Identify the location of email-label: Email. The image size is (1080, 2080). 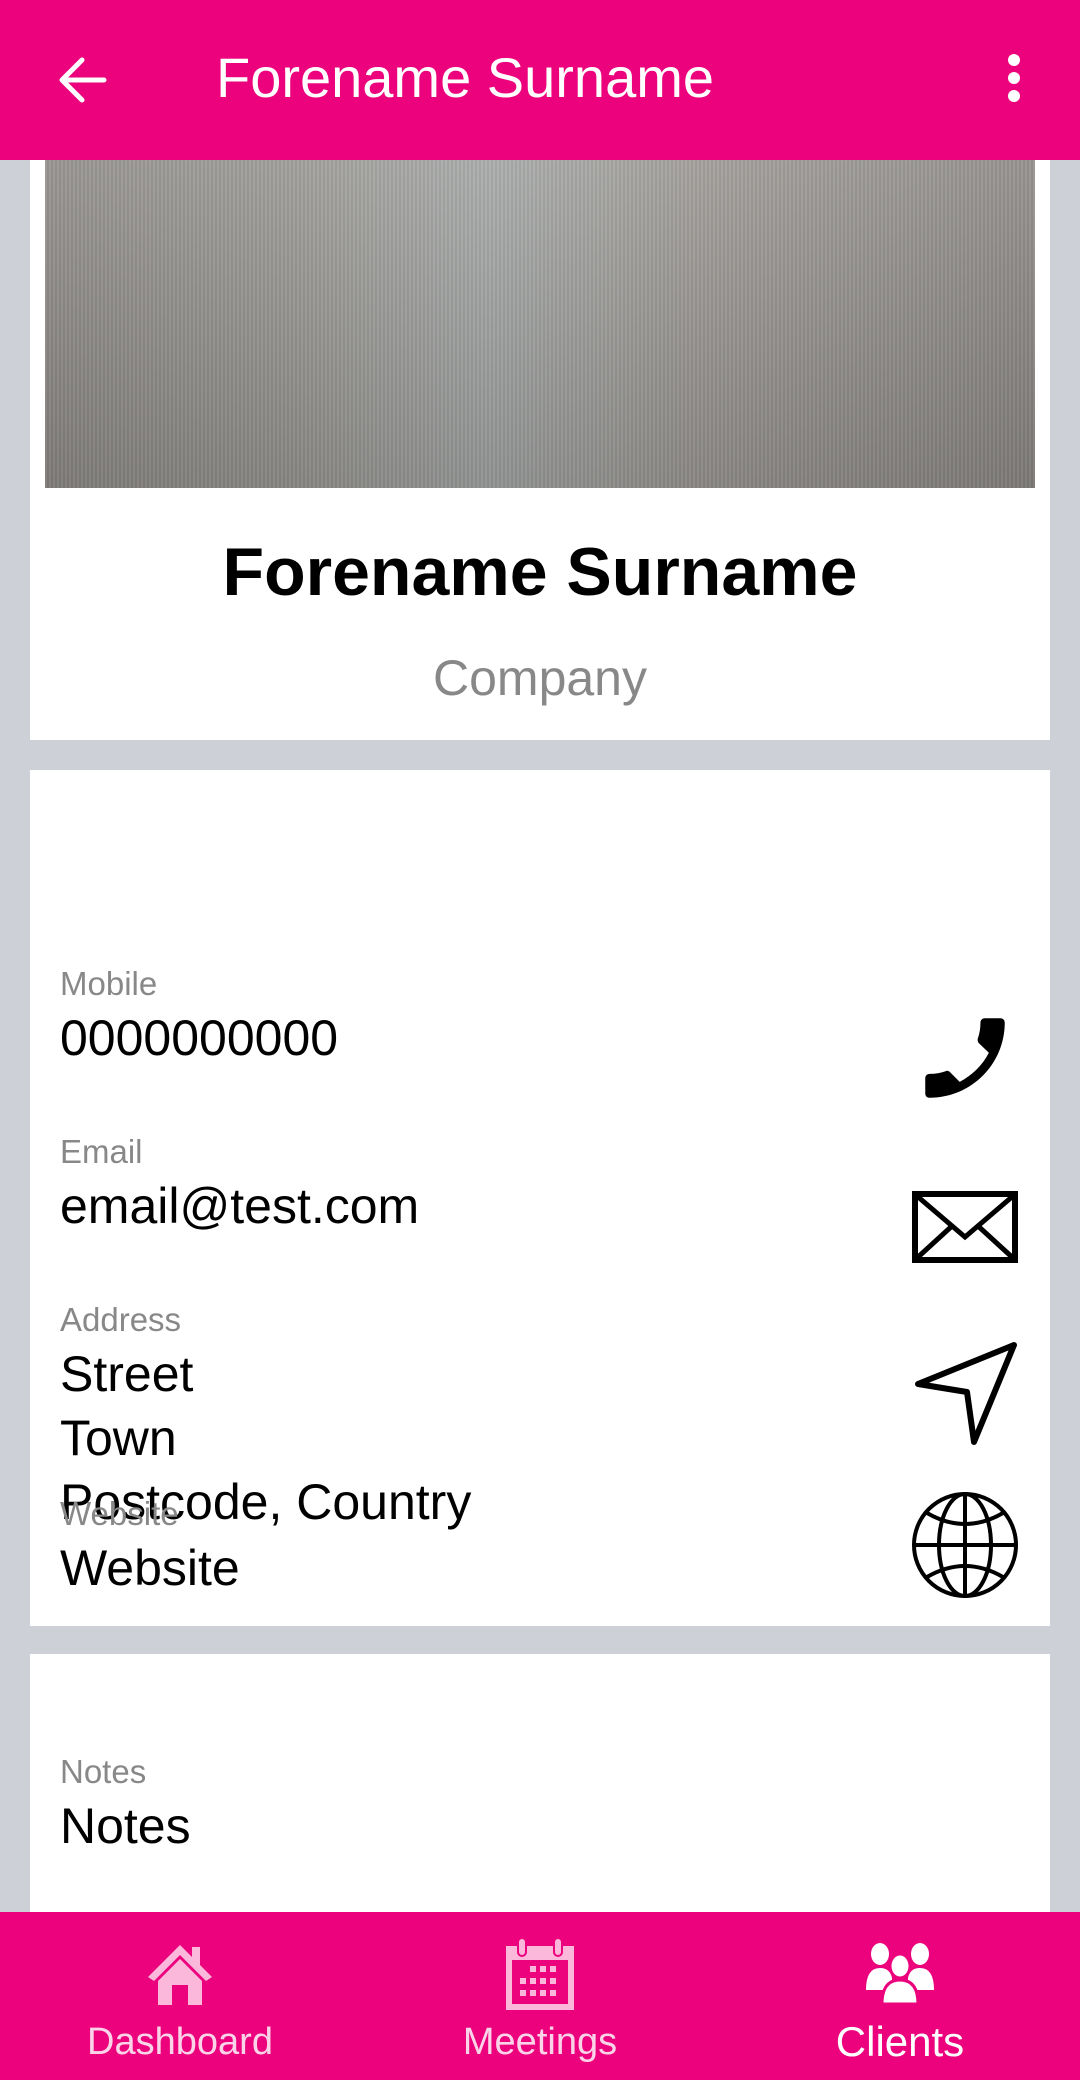
(101, 1151).